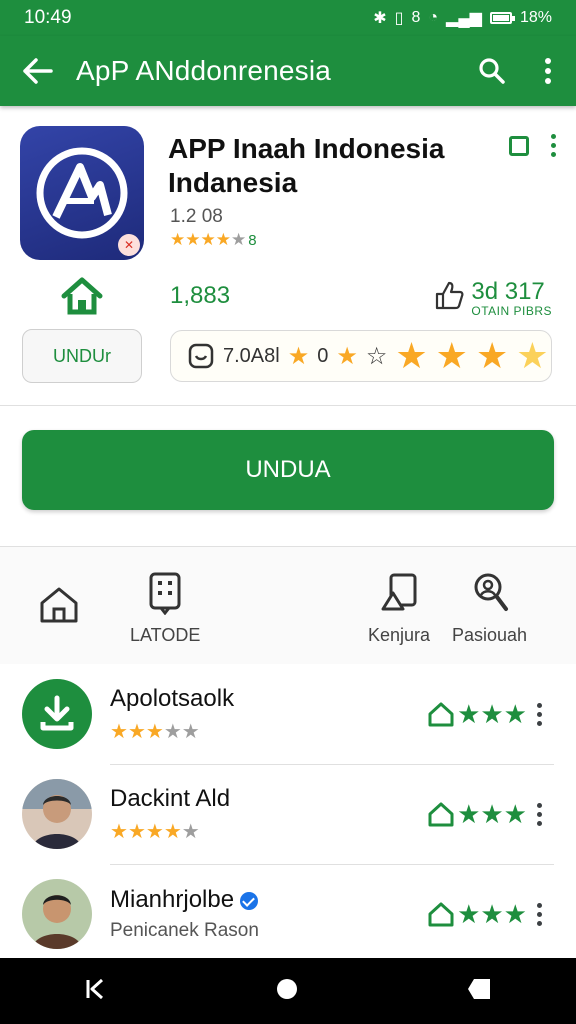 Image resolution: width=576 pixels, height=1024 pixels. Describe the element at coordinates (323, 355) in the screenshot. I see `rating-box-zero: 0` at that location.